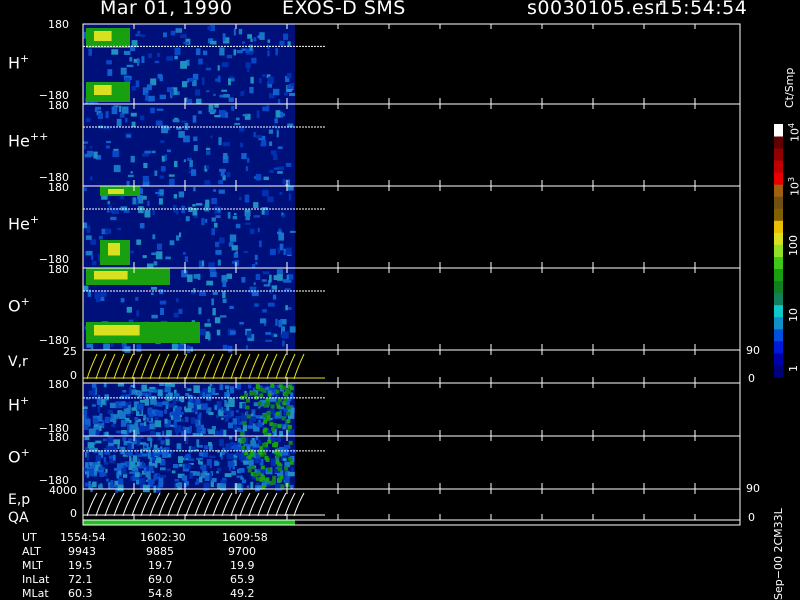 Image resolution: width=800 pixels, height=600 pixels. Describe the element at coordinates (242, 593) in the screenshot. I see `ephem-mlat-3: 49.2` at that location.